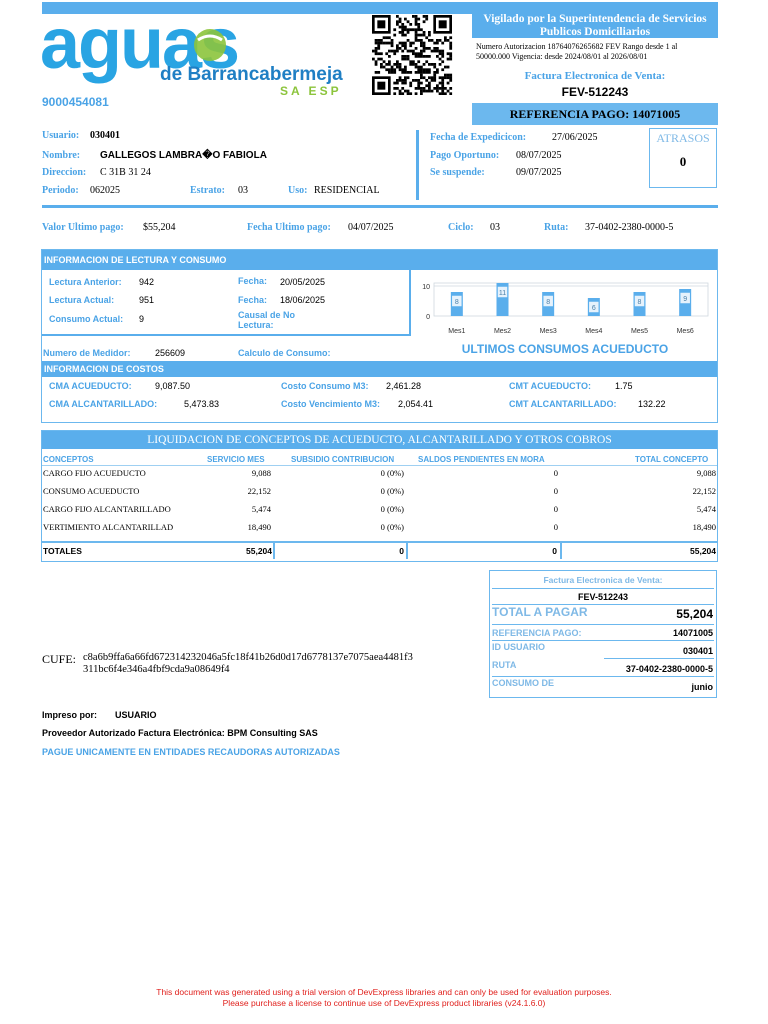 This screenshot has height=1024, width=768. Describe the element at coordinates (603, 640) in the screenshot. I see `ref-rule` at that location.